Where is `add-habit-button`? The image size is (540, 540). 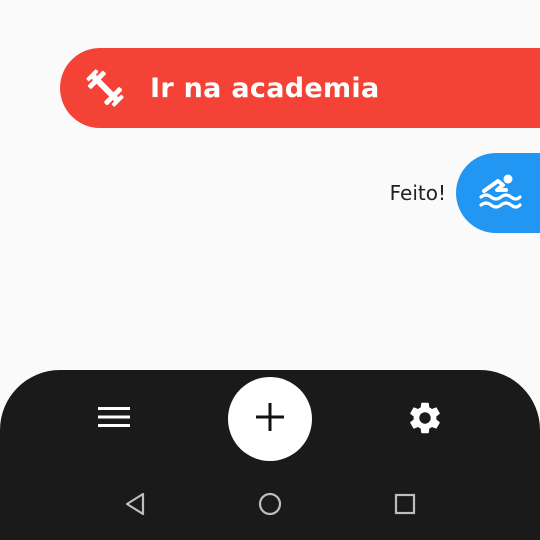 add-habit-button is located at coordinates (270, 419).